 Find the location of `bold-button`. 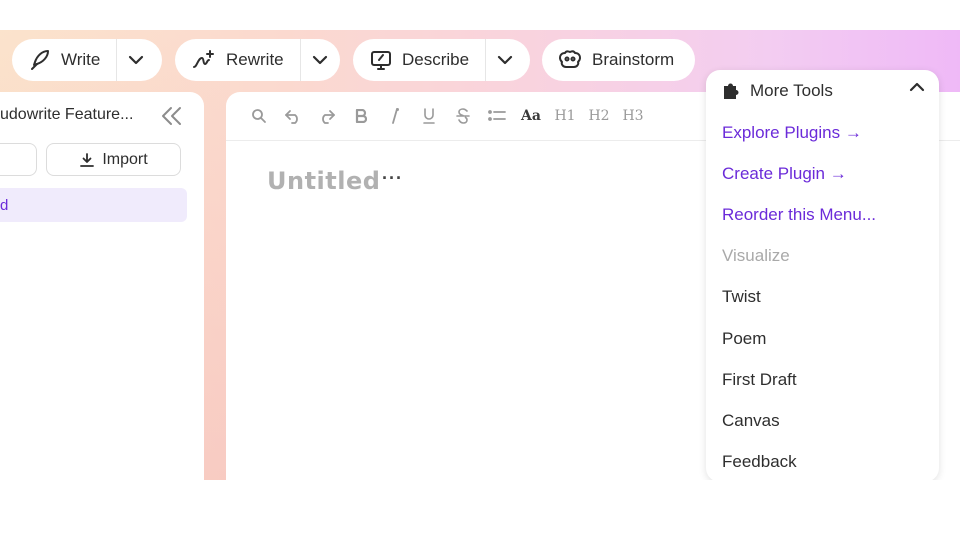

bold-button is located at coordinates (361, 116).